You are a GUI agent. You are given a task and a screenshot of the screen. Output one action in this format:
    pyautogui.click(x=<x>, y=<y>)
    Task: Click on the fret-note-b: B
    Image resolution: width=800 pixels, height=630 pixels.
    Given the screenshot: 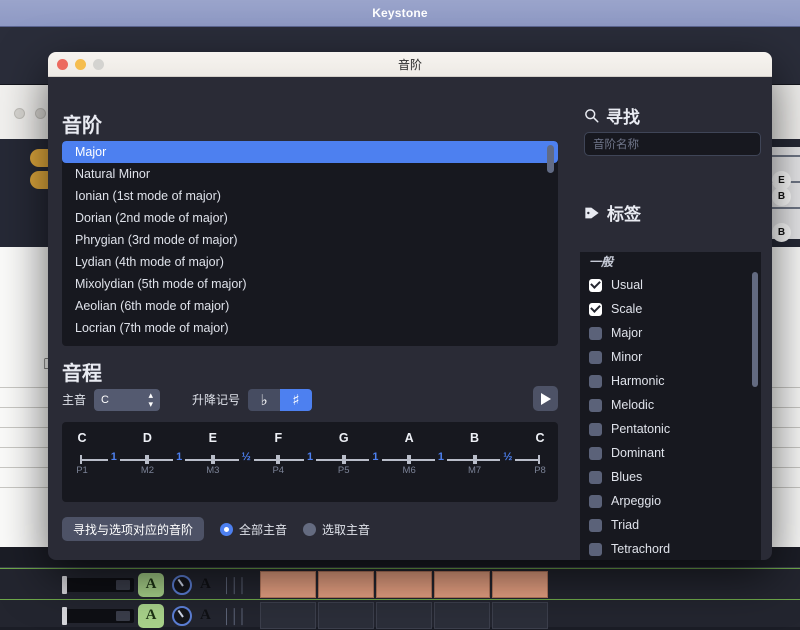 What is the action you would take?
    pyautogui.click(x=781, y=196)
    